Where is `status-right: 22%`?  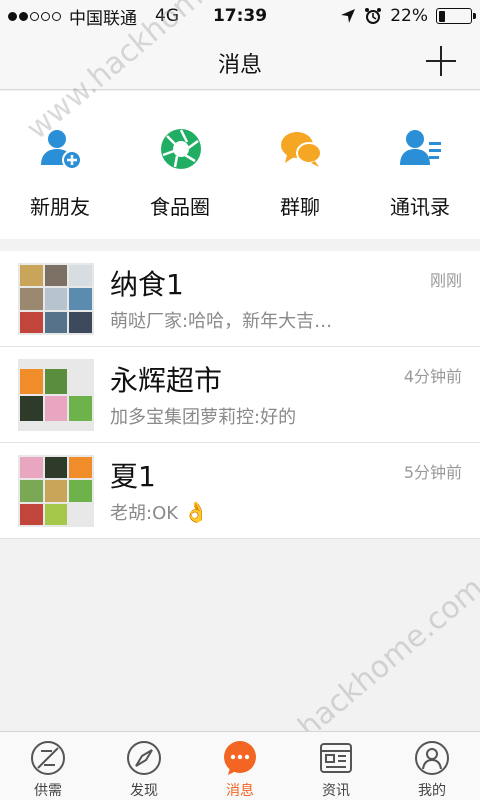
status-right: 22% is located at coordinates (408, 16).